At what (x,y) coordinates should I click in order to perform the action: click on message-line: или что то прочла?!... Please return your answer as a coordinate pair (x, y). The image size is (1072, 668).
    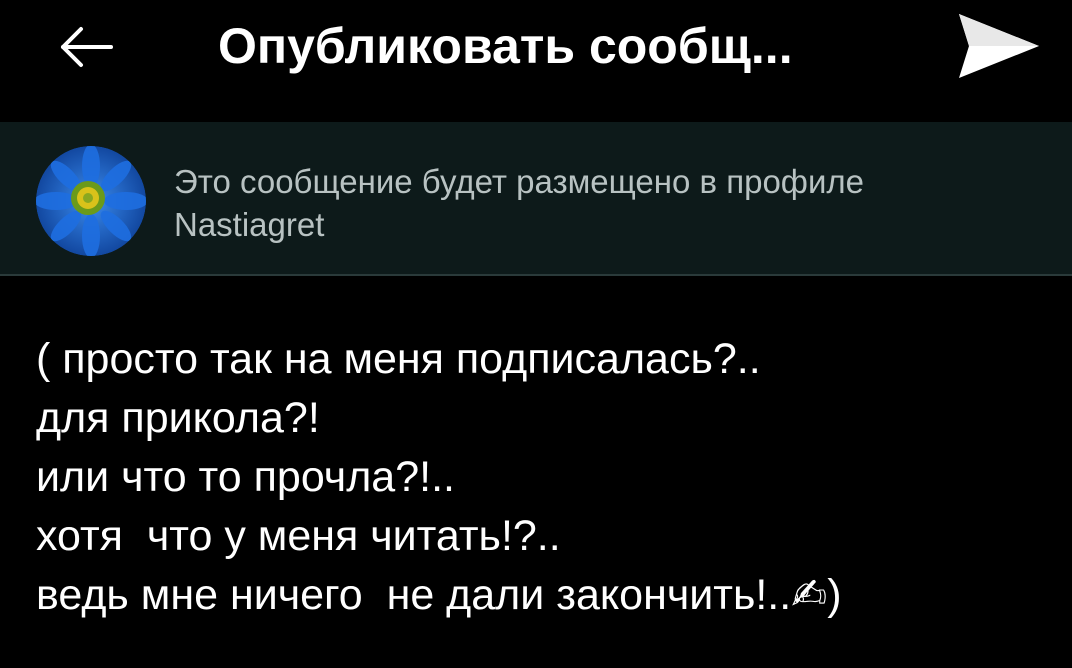
    Looking at the image, I should click on (245, 477).